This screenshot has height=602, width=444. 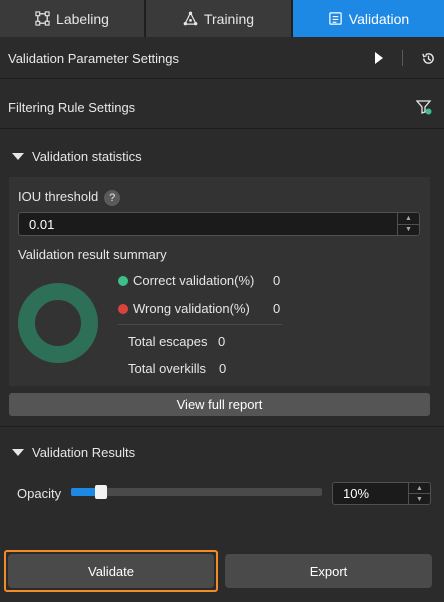 What do you see at coordinates (194, 280) in the screenshot?
I see `correct-validation-label: Correct validation(%)` at bounding box center [194, 280].